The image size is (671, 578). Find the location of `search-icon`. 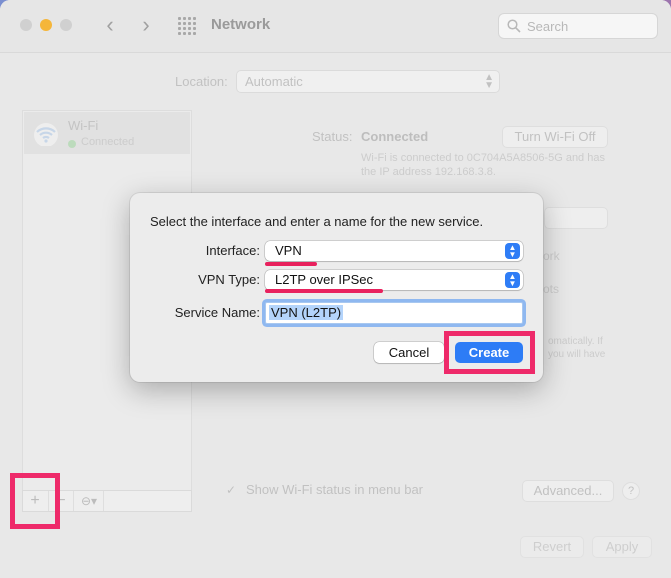

search-icon is located at coordinates (514, 26).